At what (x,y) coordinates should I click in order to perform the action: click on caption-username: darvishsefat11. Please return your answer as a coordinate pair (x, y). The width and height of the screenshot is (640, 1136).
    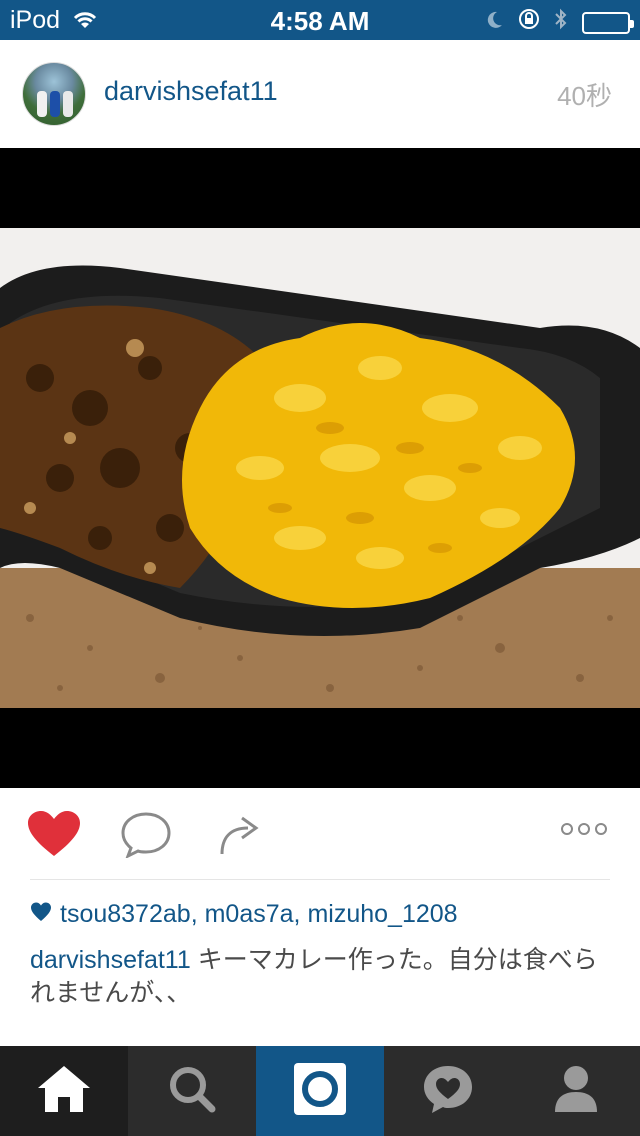
    Looking at the image, I should click on (110, 960).